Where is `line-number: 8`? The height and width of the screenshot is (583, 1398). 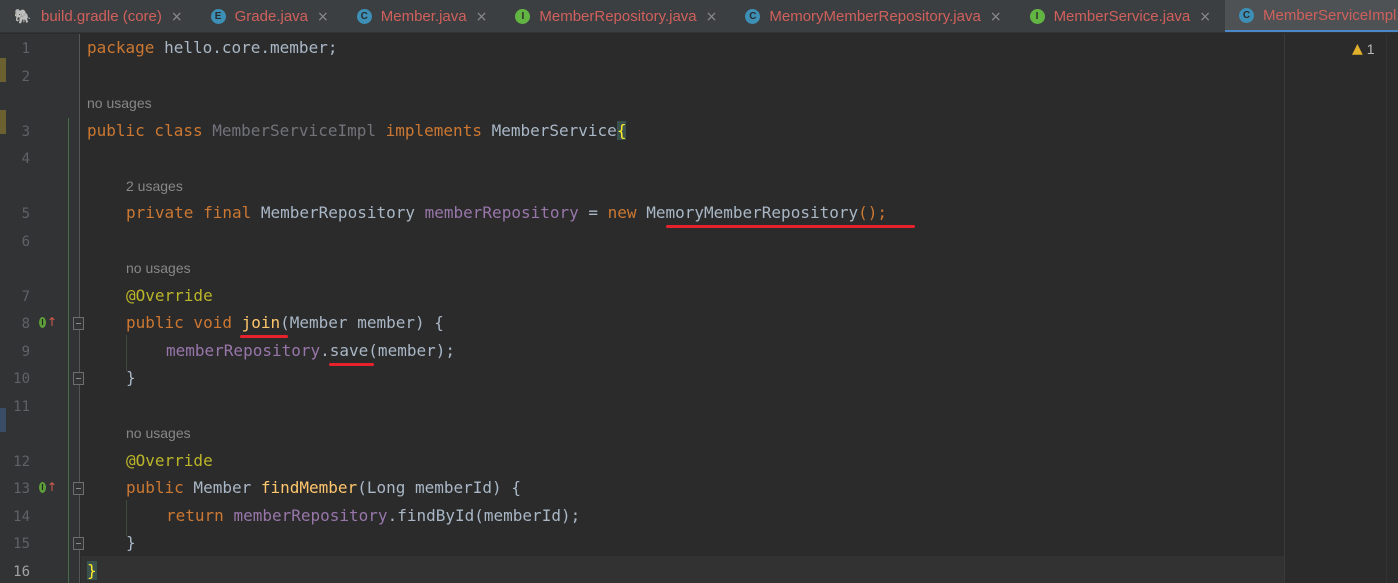 line-number: 8 is located at coordinates (25, 324).